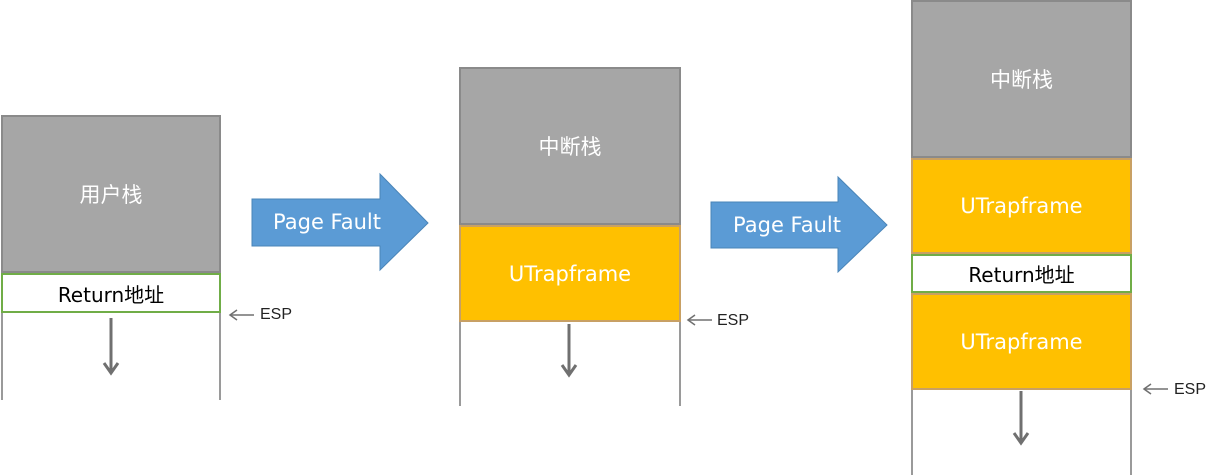  I want to click on esp-label-3: ESP, so click(1190, 389).